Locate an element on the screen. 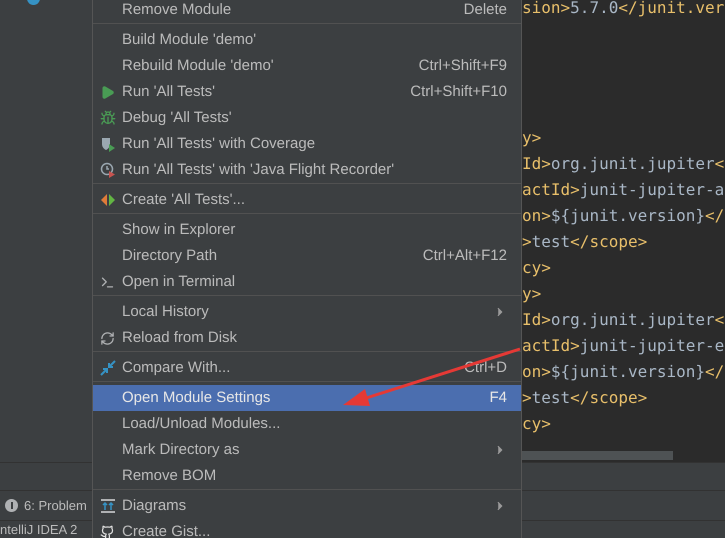  clock-play-icon is located at coordinates (108, 170).